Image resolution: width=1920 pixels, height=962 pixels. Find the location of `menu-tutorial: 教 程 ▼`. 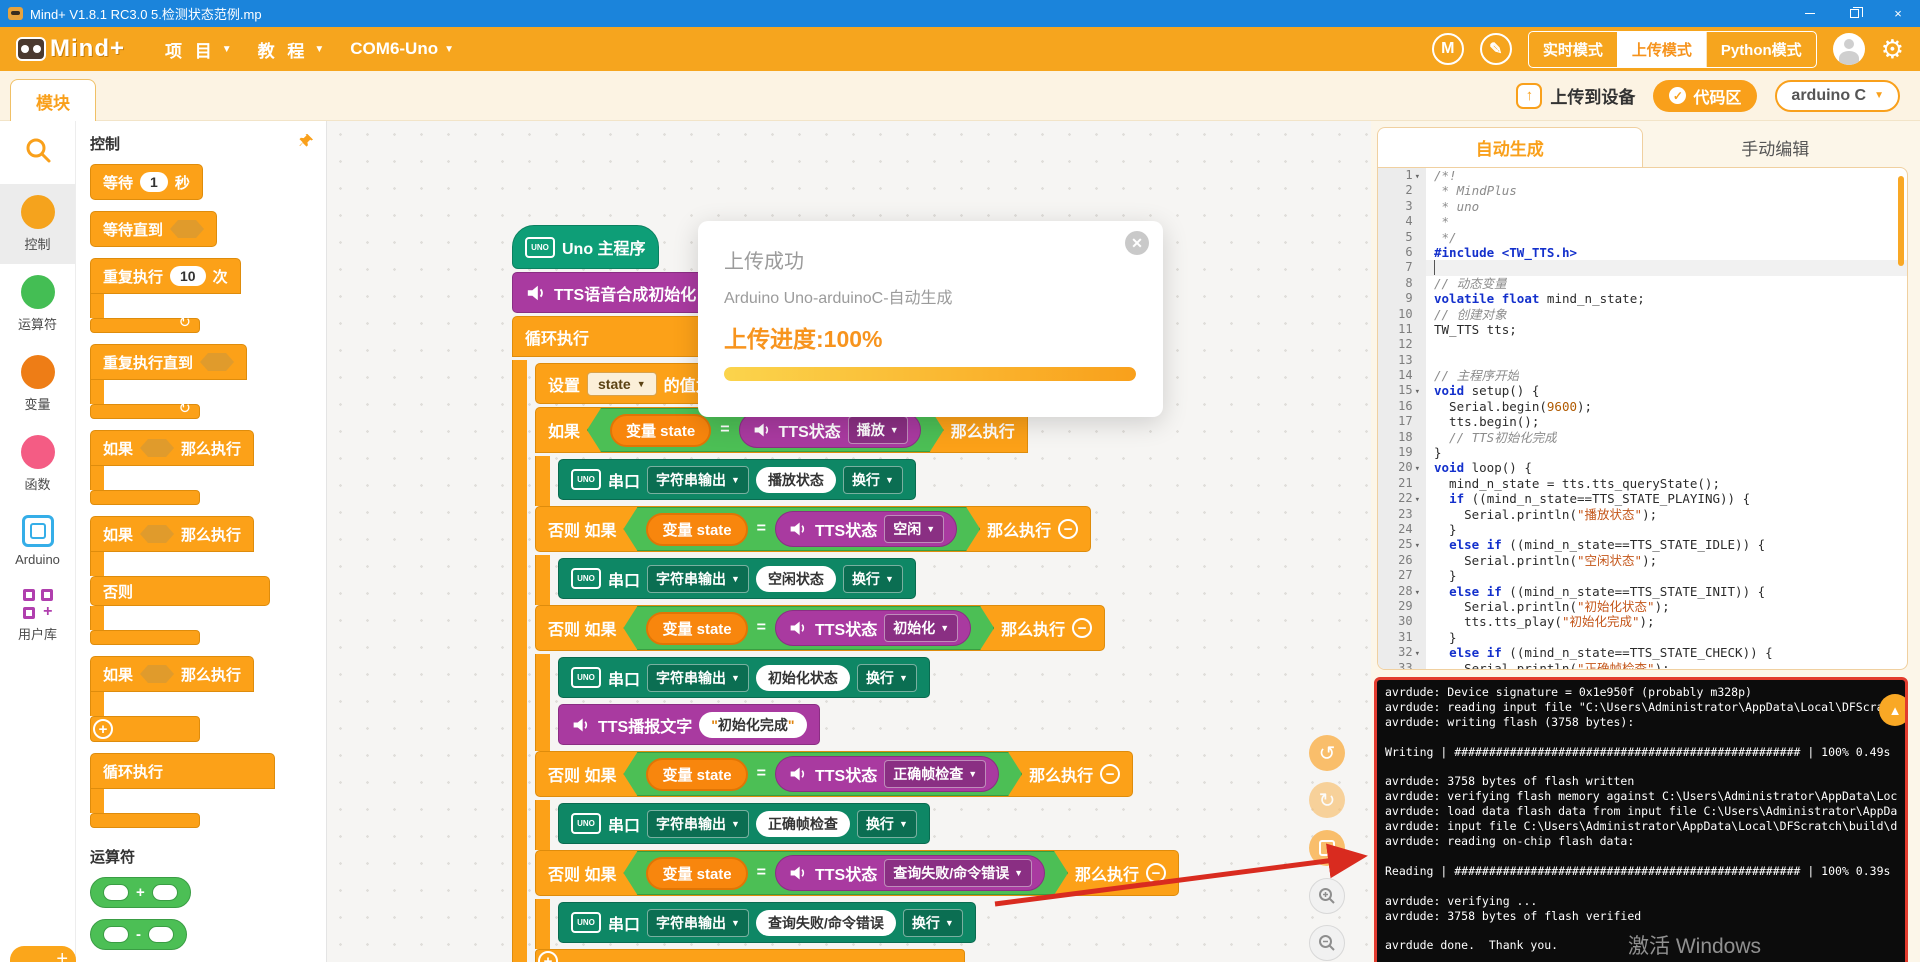

menu-tutorial: 教 程 ▼ is located at coordinates (291, 49).